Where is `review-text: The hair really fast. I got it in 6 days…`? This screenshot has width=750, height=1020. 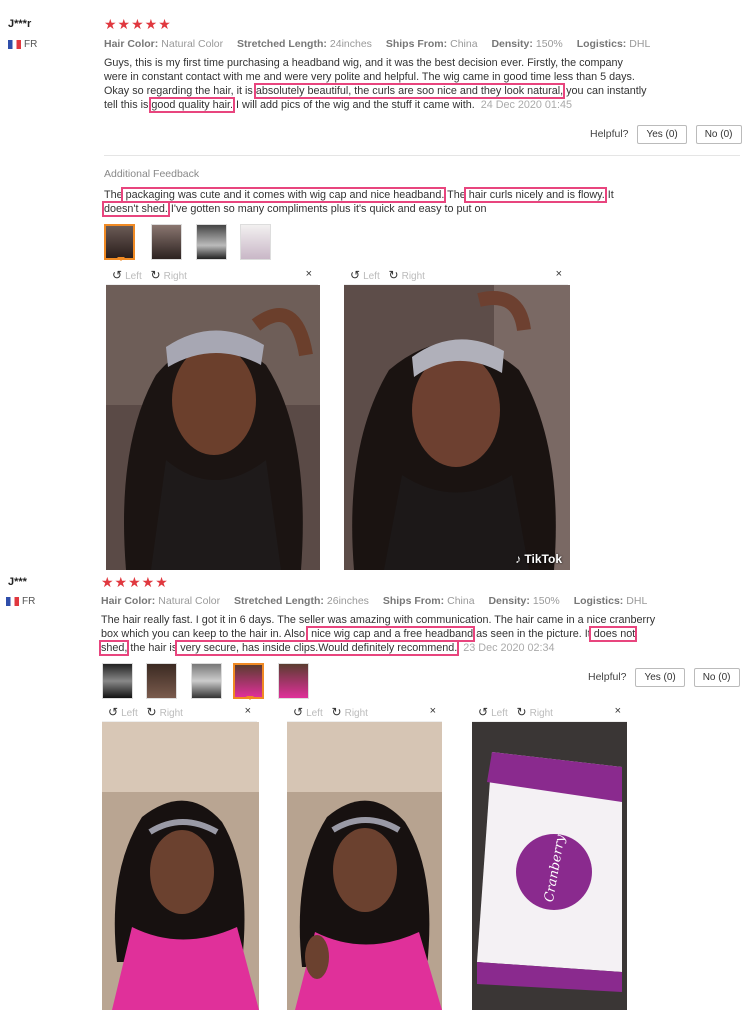 review-text: The hair really fast. I got it in 6 days… is located at coordinates (377, 635).